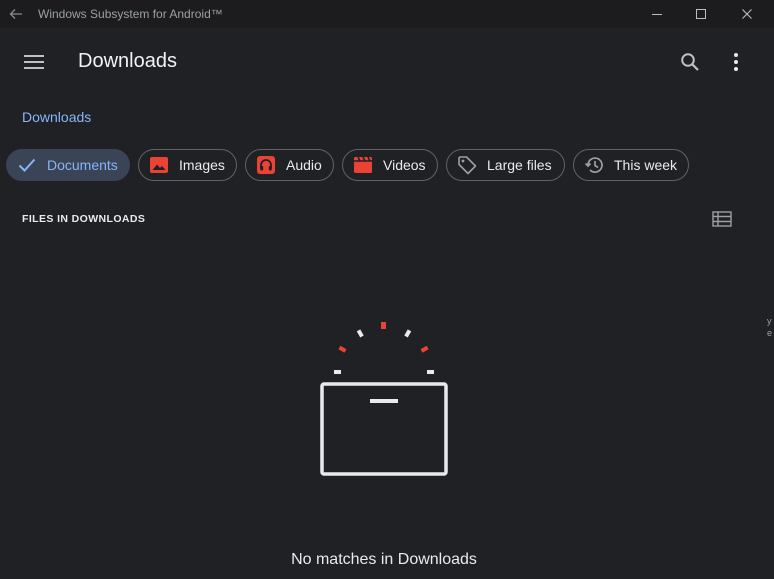 The image size is (774, 579). What do you see at coordinates (387, 14) in the screenshot?
I see `title-bar: Windows Subsystem for Android™` at bounding box center [387, 14].